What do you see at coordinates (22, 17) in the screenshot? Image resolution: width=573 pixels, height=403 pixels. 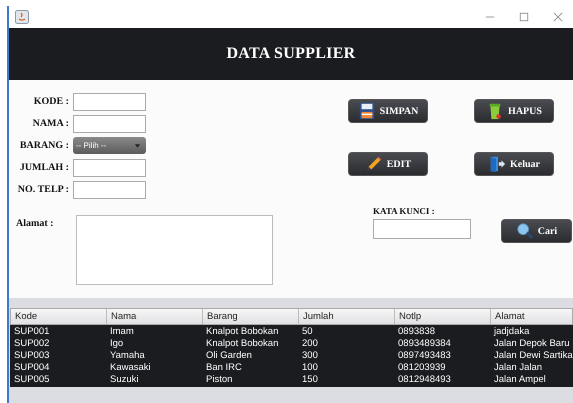 I see `java-app-icon` at bounding box center [22, 17].